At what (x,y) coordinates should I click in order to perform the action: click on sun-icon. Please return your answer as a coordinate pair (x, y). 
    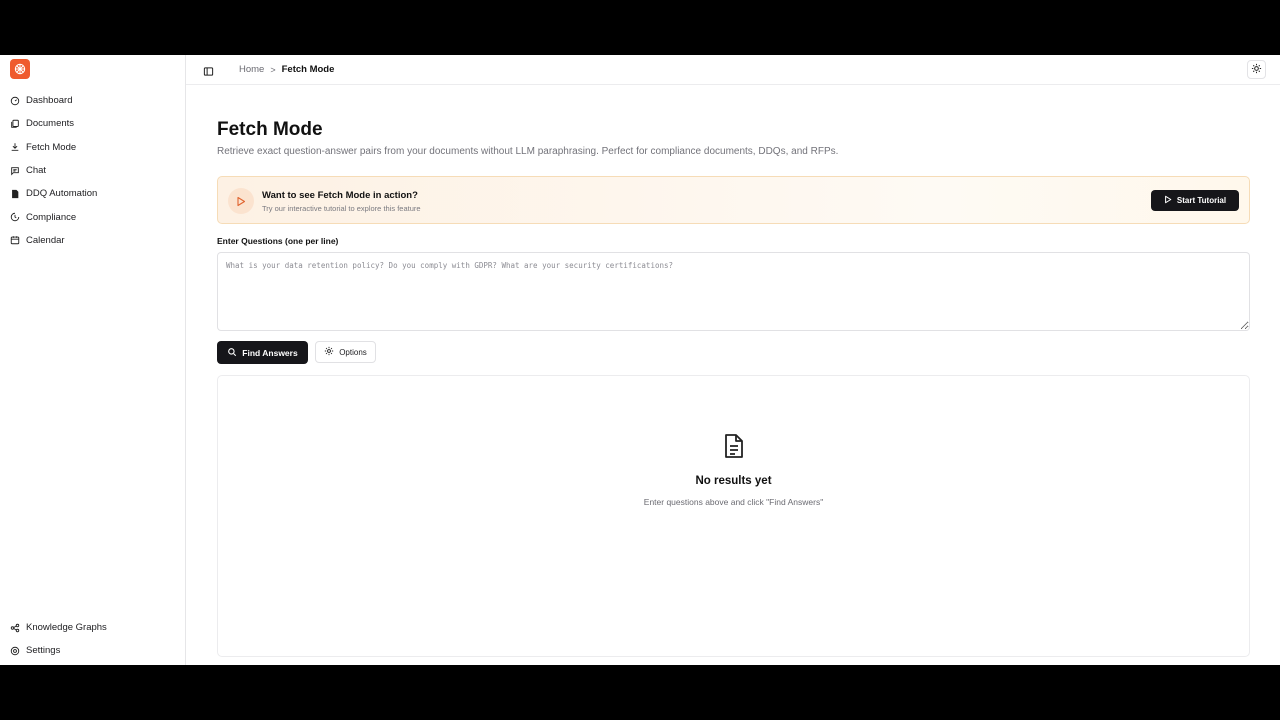
    Looking at the image, I should click on (1256, 70).